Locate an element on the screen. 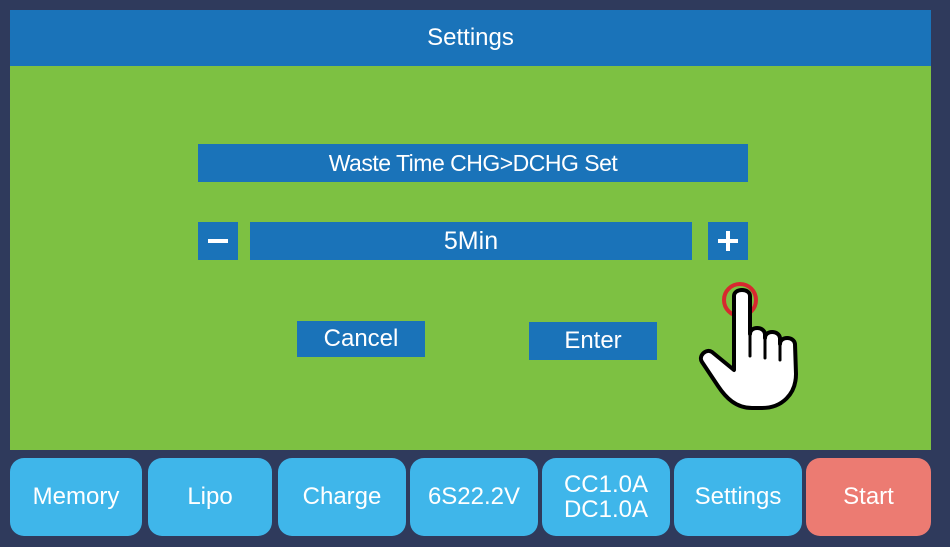 The image size is (950, 547). tab-memory: Memory is located at coordinates (76, 497).